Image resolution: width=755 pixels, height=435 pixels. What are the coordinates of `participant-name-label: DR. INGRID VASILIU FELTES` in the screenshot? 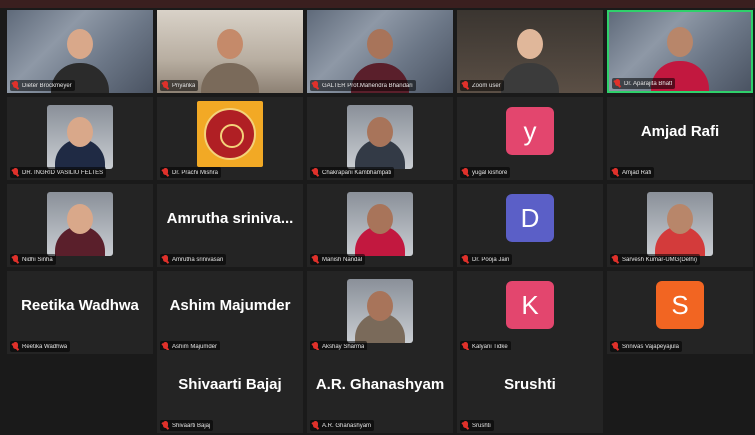 It's located at (58, 172).